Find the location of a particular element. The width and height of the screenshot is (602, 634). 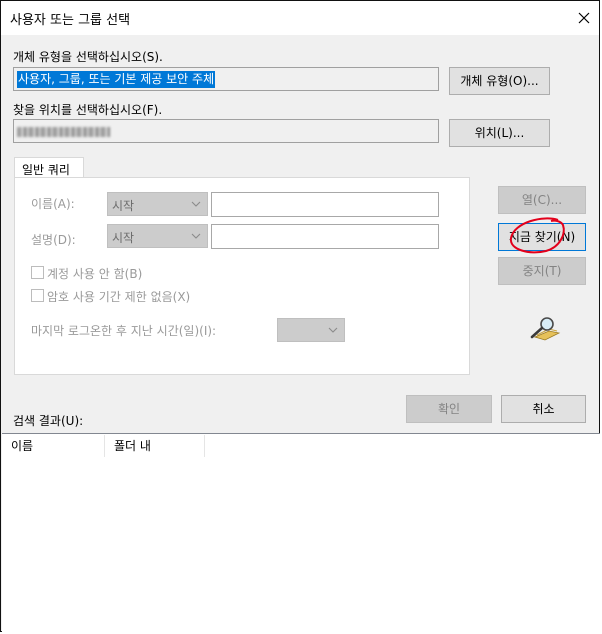

description-mode-select: 시작 is located at coordinates (157, 236).